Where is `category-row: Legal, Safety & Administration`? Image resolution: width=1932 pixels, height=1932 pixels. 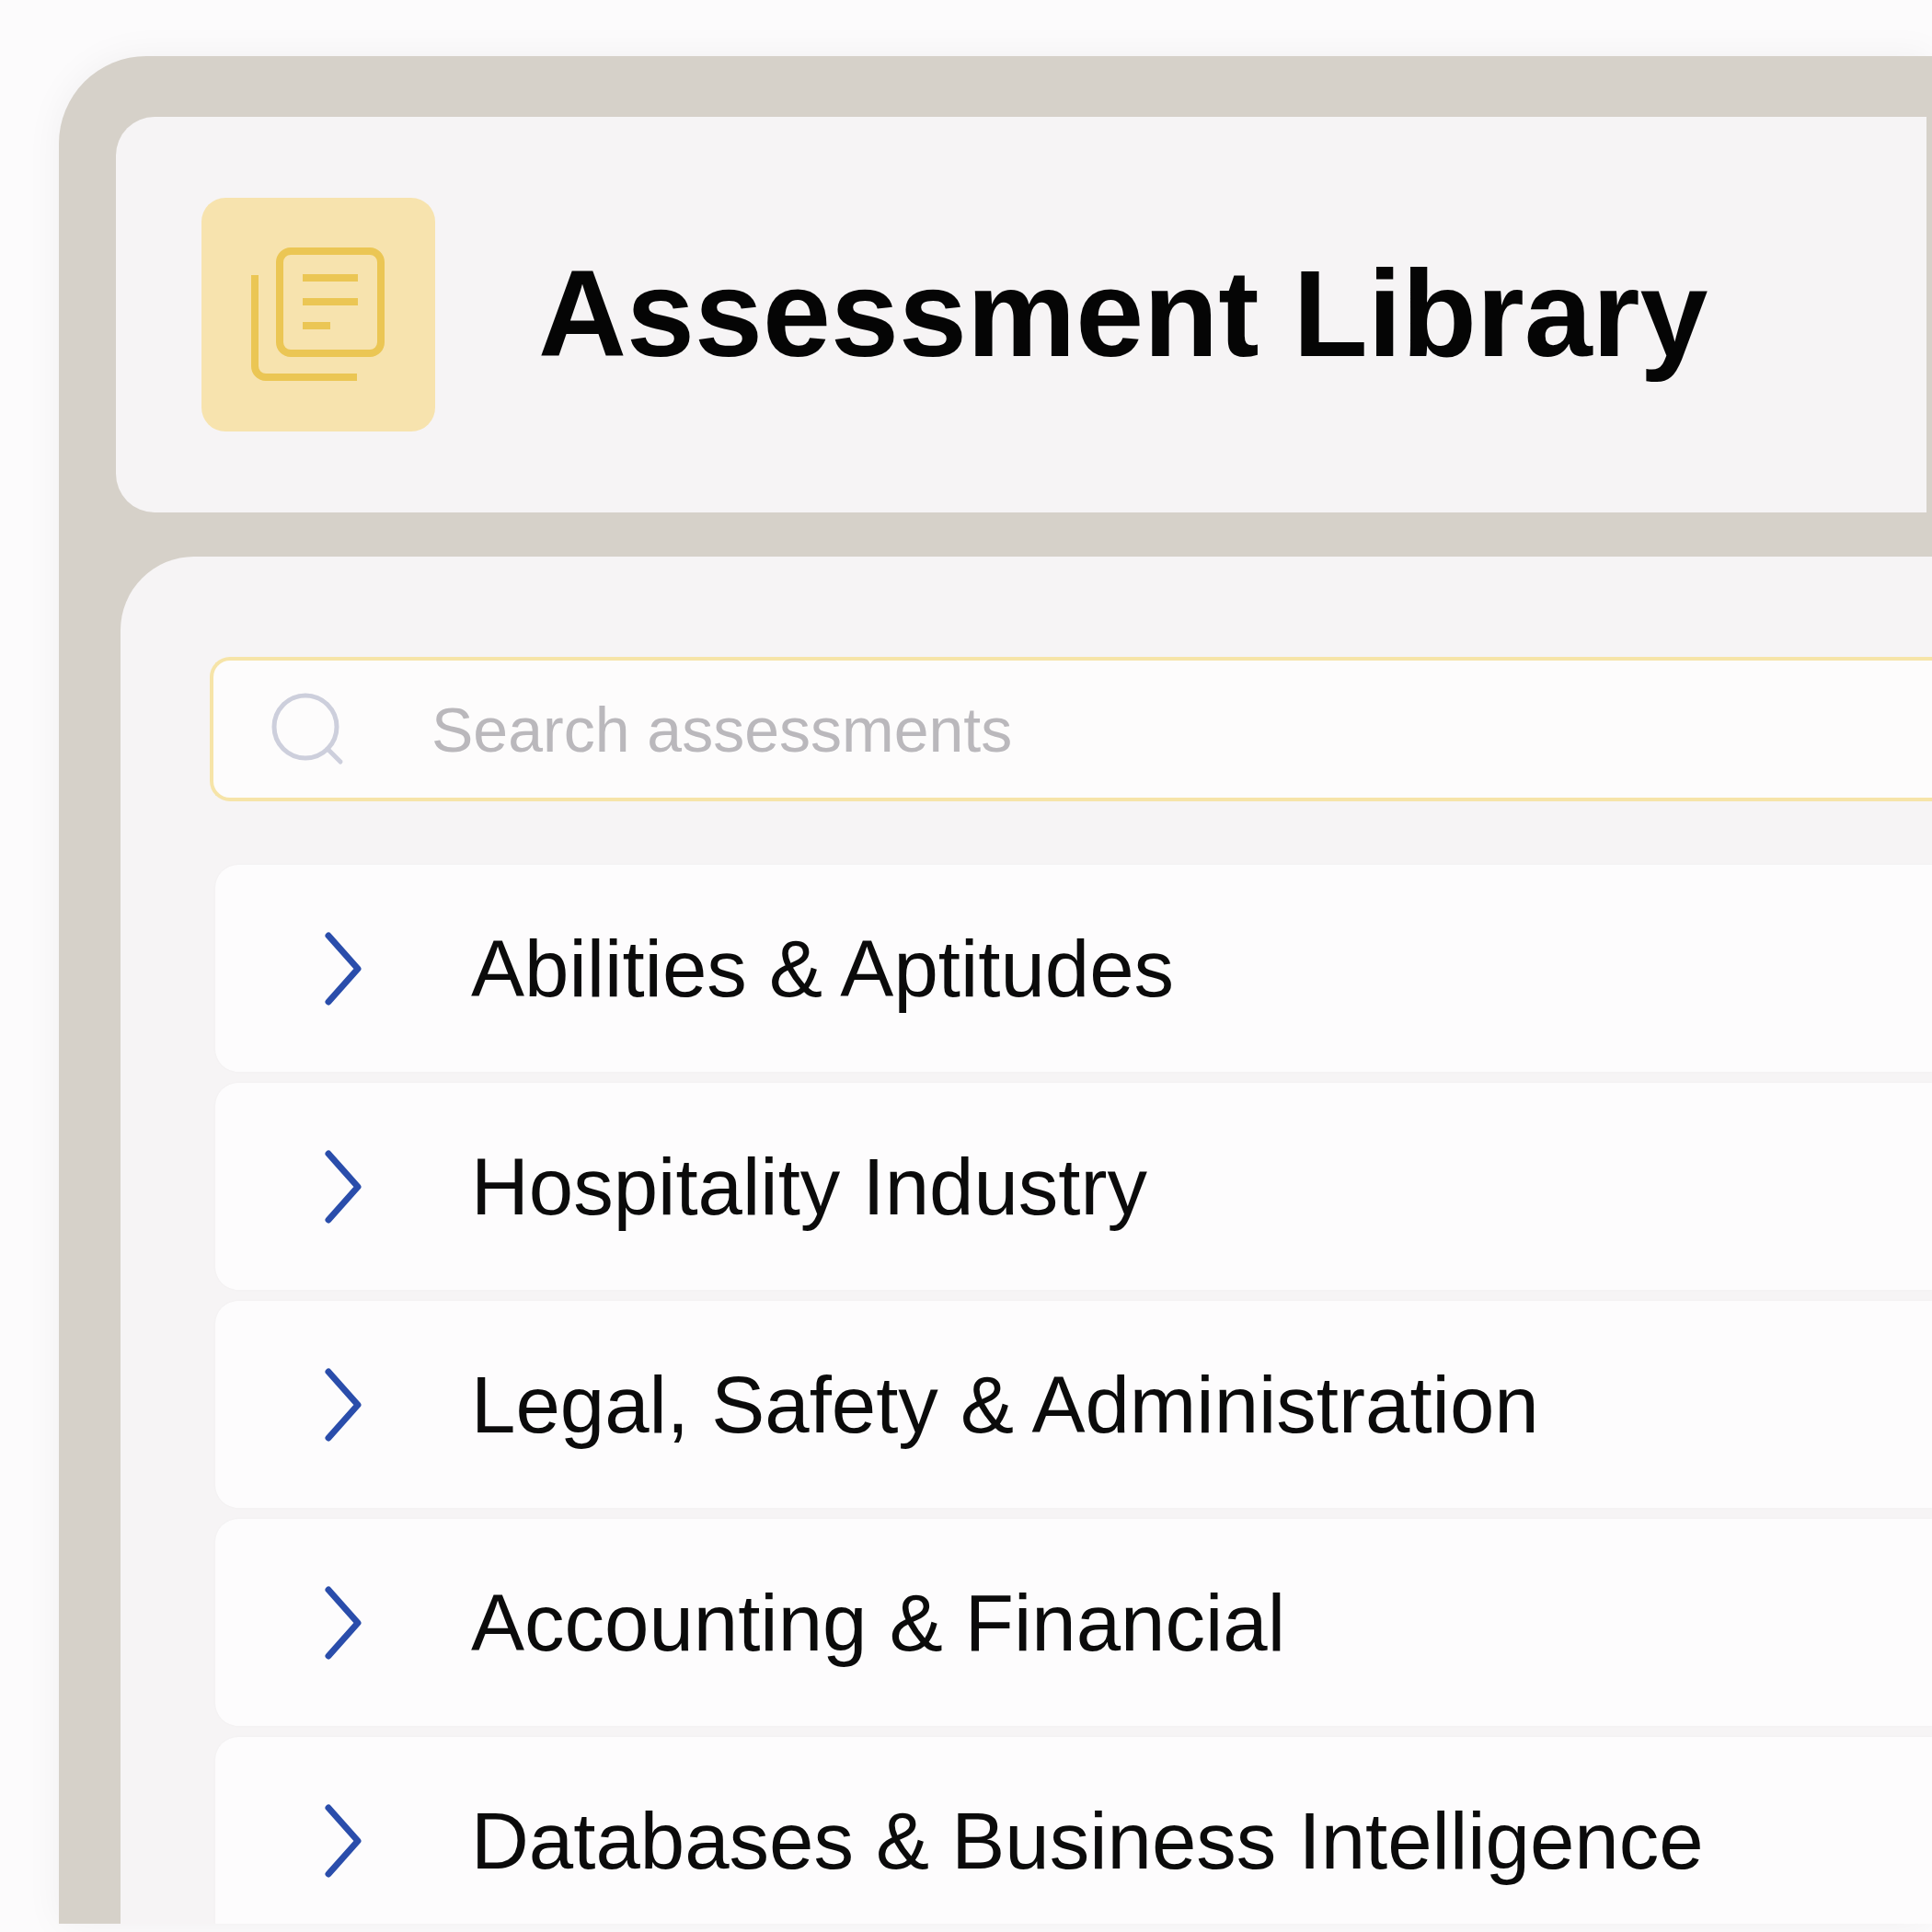 category-row: Legal, Safety & Administration is located at coordinates (1073, 1404).